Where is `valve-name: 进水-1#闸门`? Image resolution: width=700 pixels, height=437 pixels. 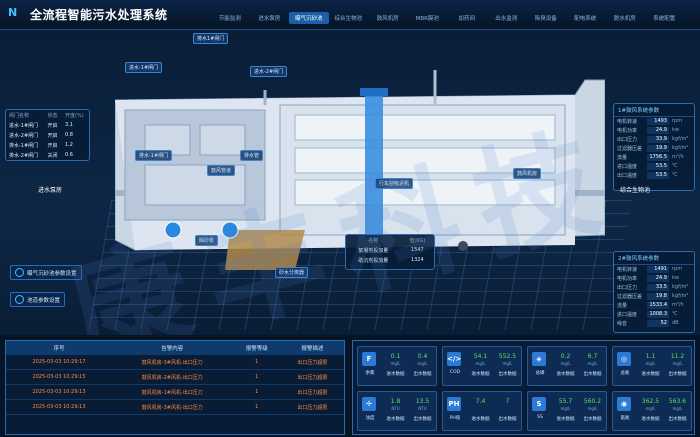
valve-name: 进水-1#闸门 is located at coordinates (24, 125).